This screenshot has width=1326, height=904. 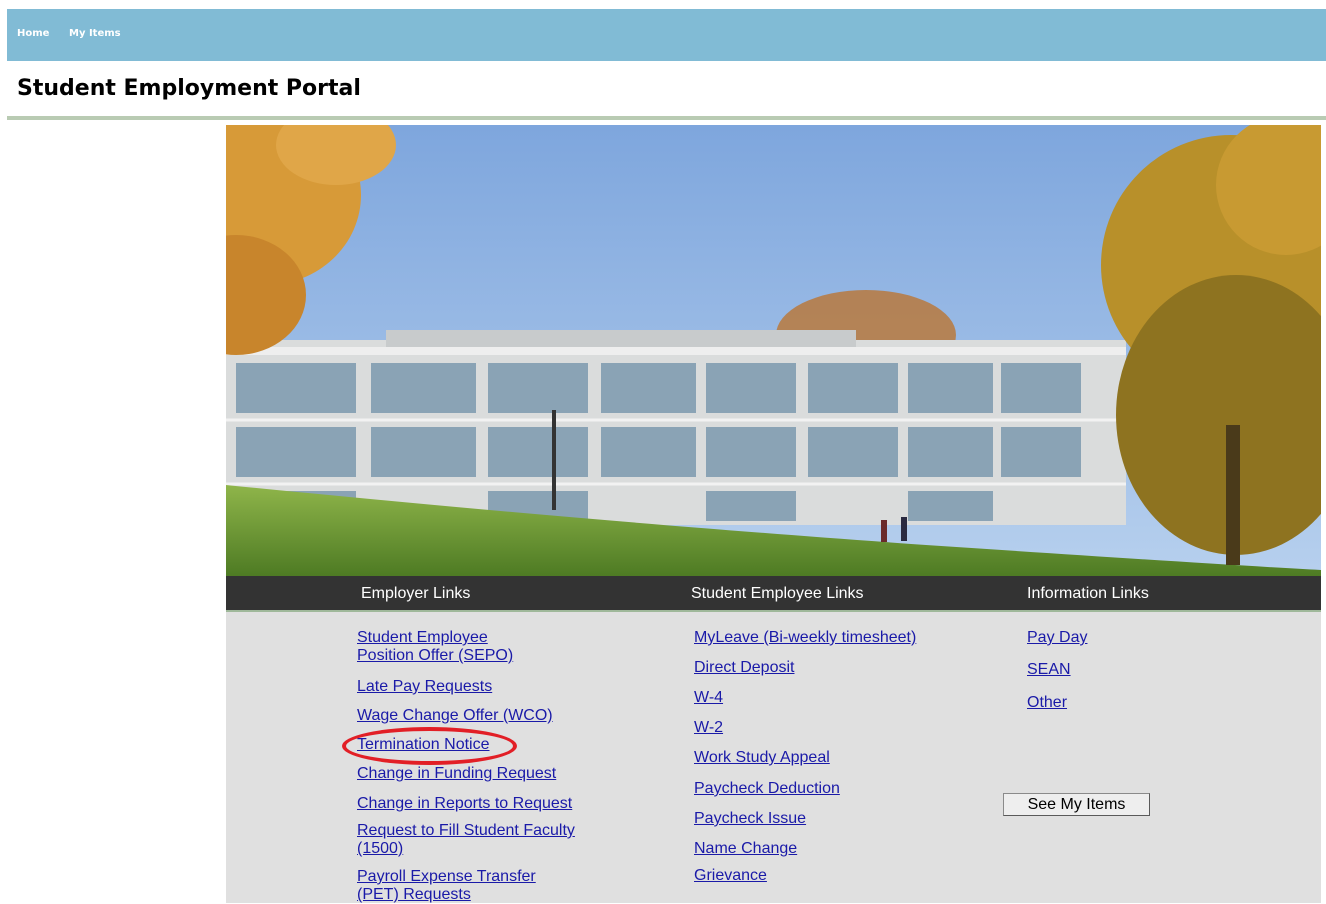 What do you see at coordinates (1076, 804) in the screenshot?
I see `see-my-items-button: See My Items` at bounding box center [1076, 804].